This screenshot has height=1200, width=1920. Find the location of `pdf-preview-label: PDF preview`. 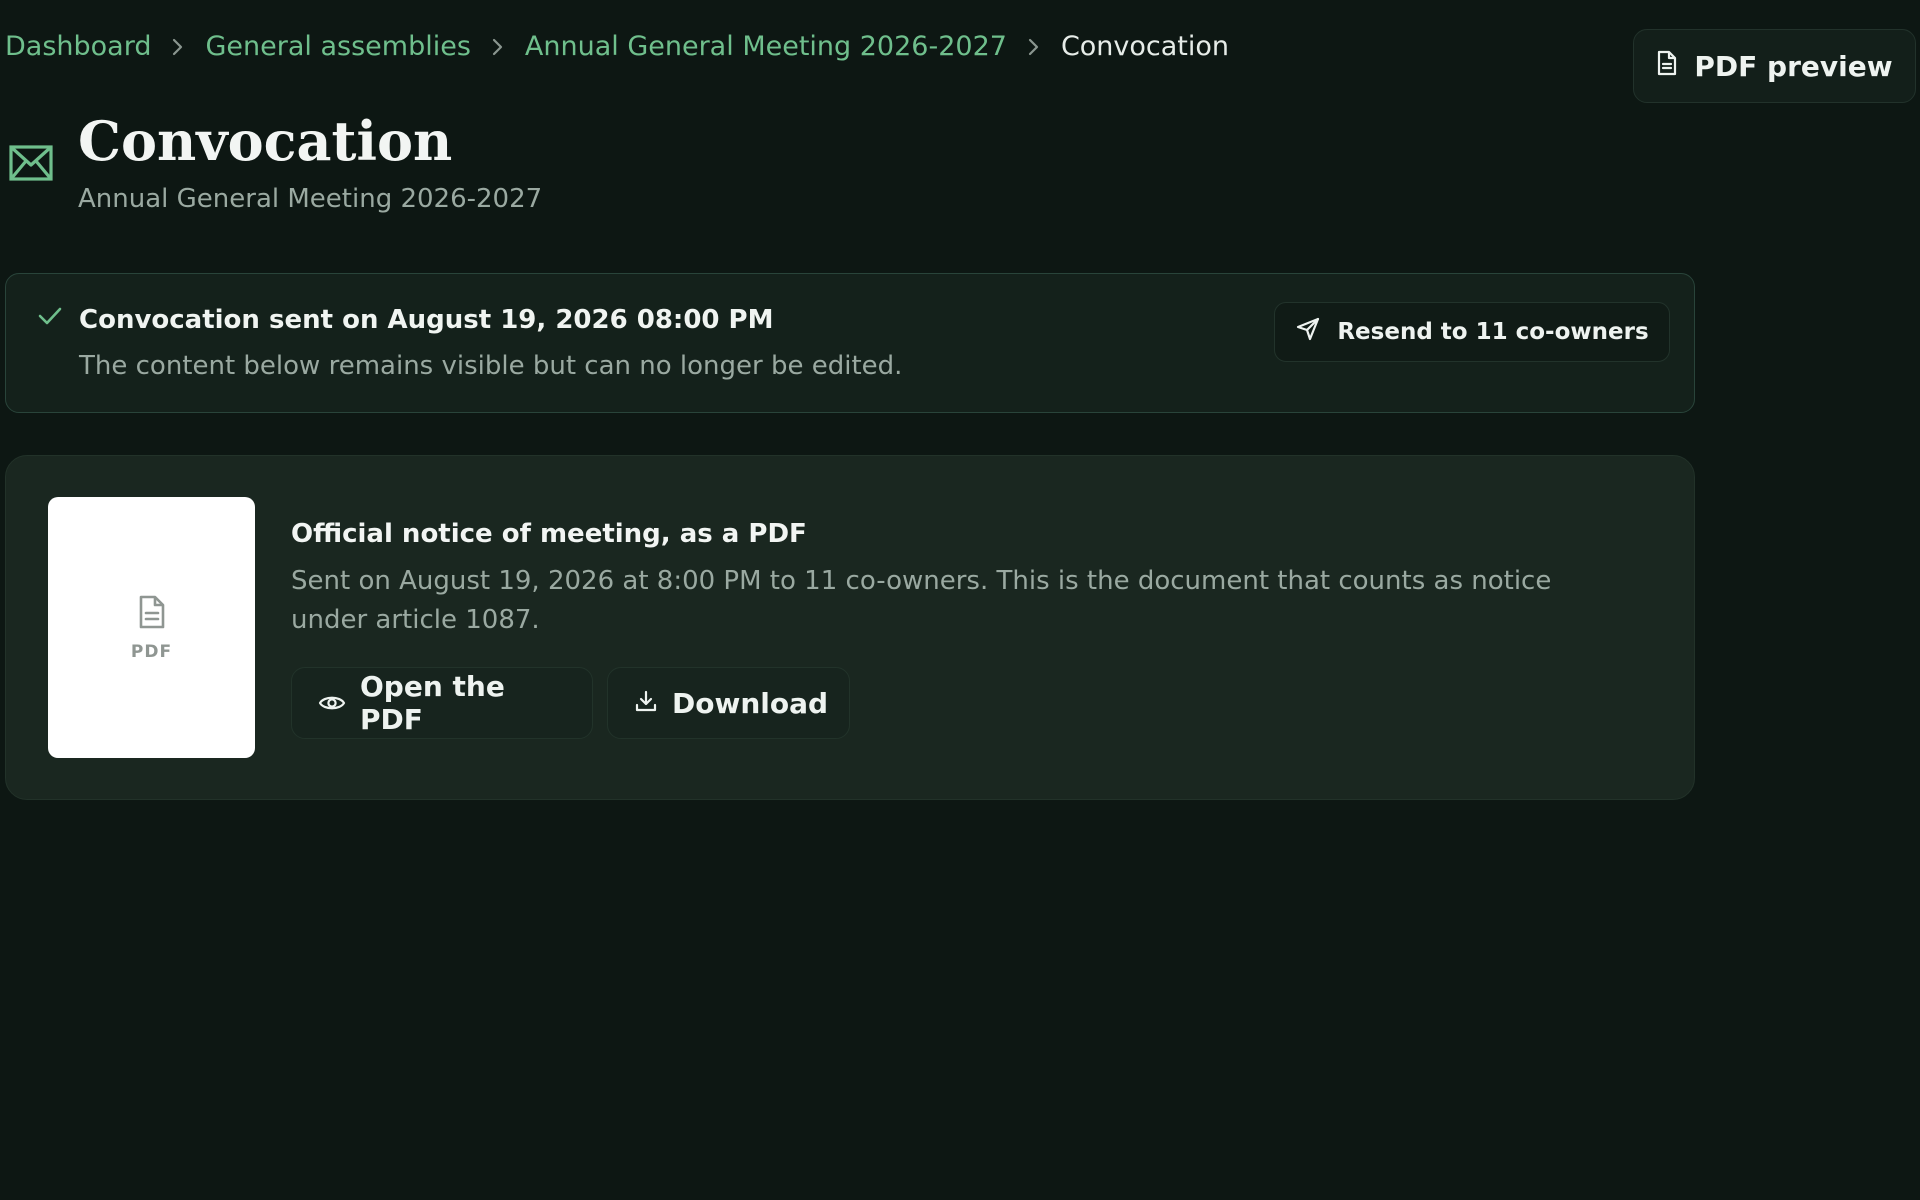

pdf-preview-label: PDF preview is located at coordinates (1793, 66).